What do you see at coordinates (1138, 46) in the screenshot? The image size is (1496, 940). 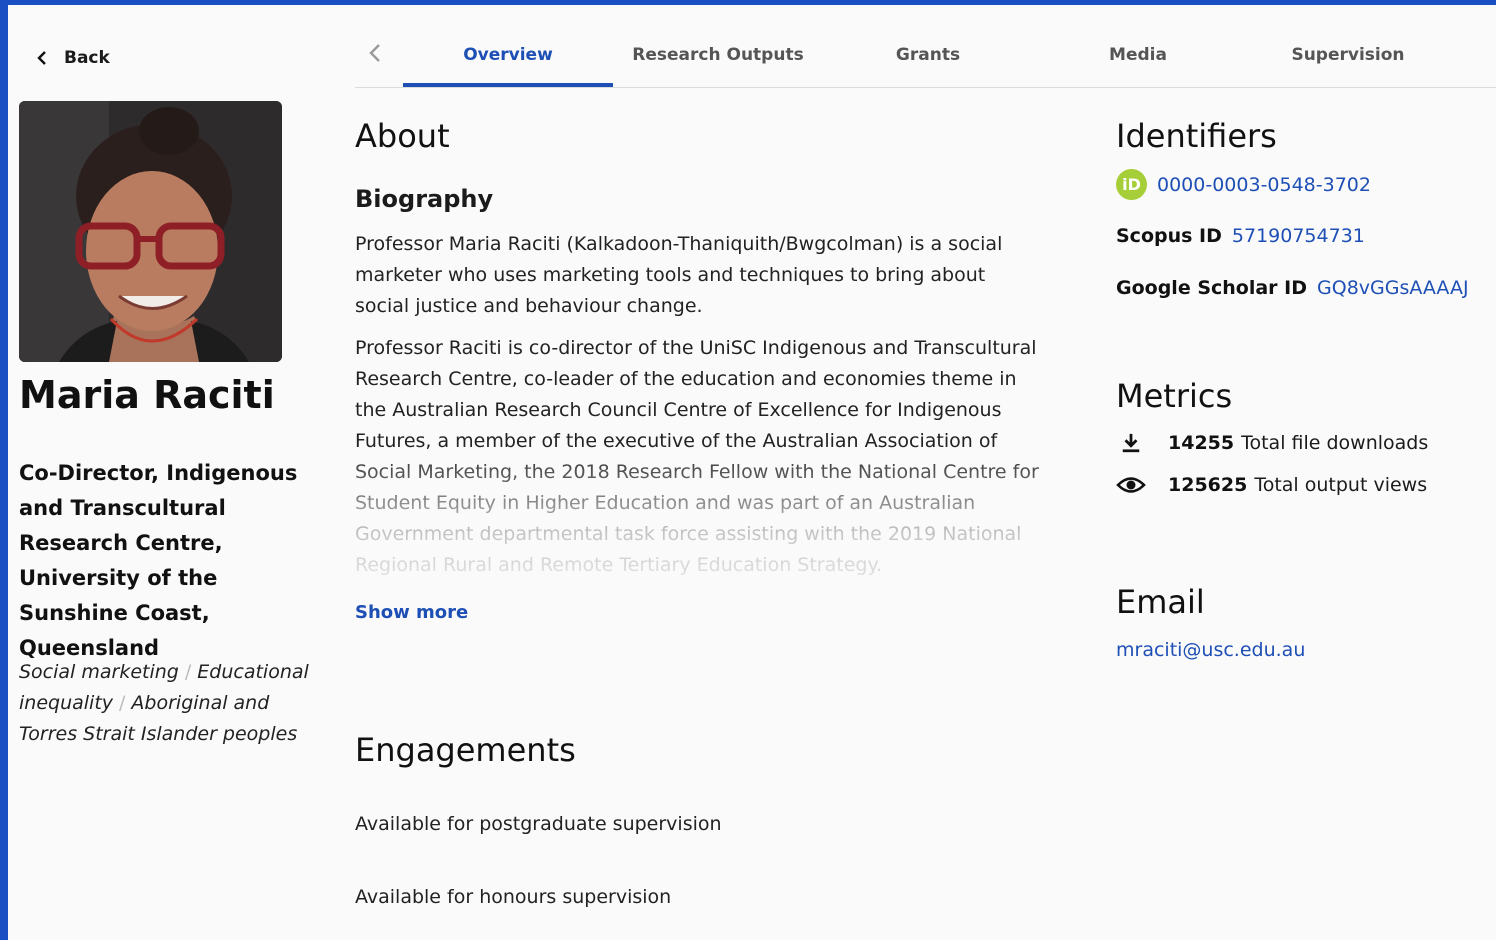 I see `tab-media: Media` at bounding box center [1138, 46].